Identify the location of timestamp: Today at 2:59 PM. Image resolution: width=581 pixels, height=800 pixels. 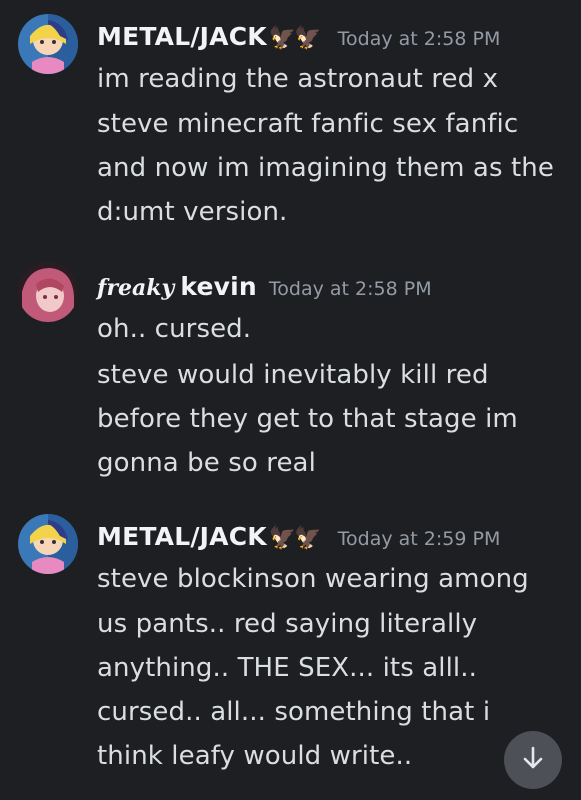
(419, 539).